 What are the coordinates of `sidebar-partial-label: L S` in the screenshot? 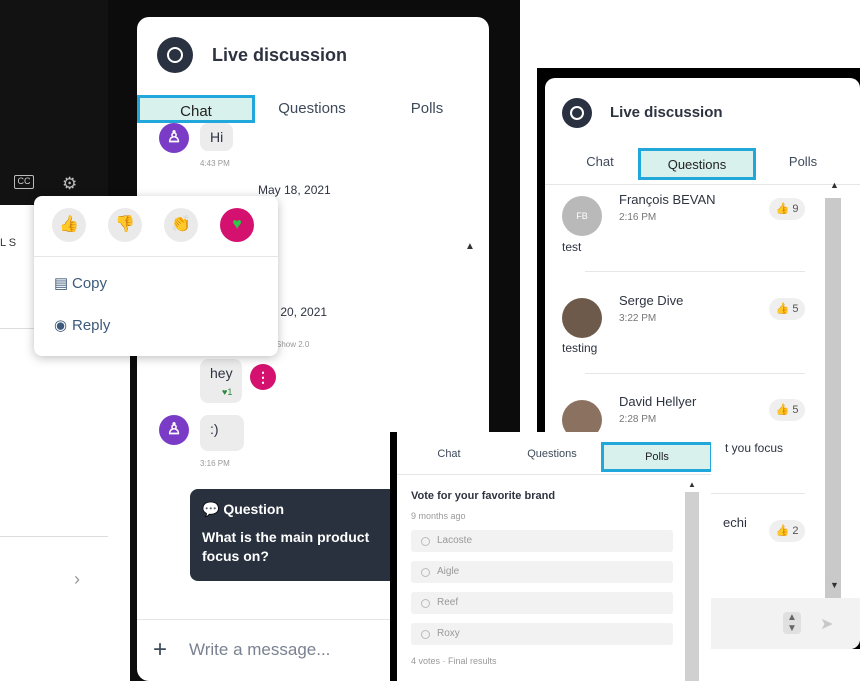 It's located at (8, 243).